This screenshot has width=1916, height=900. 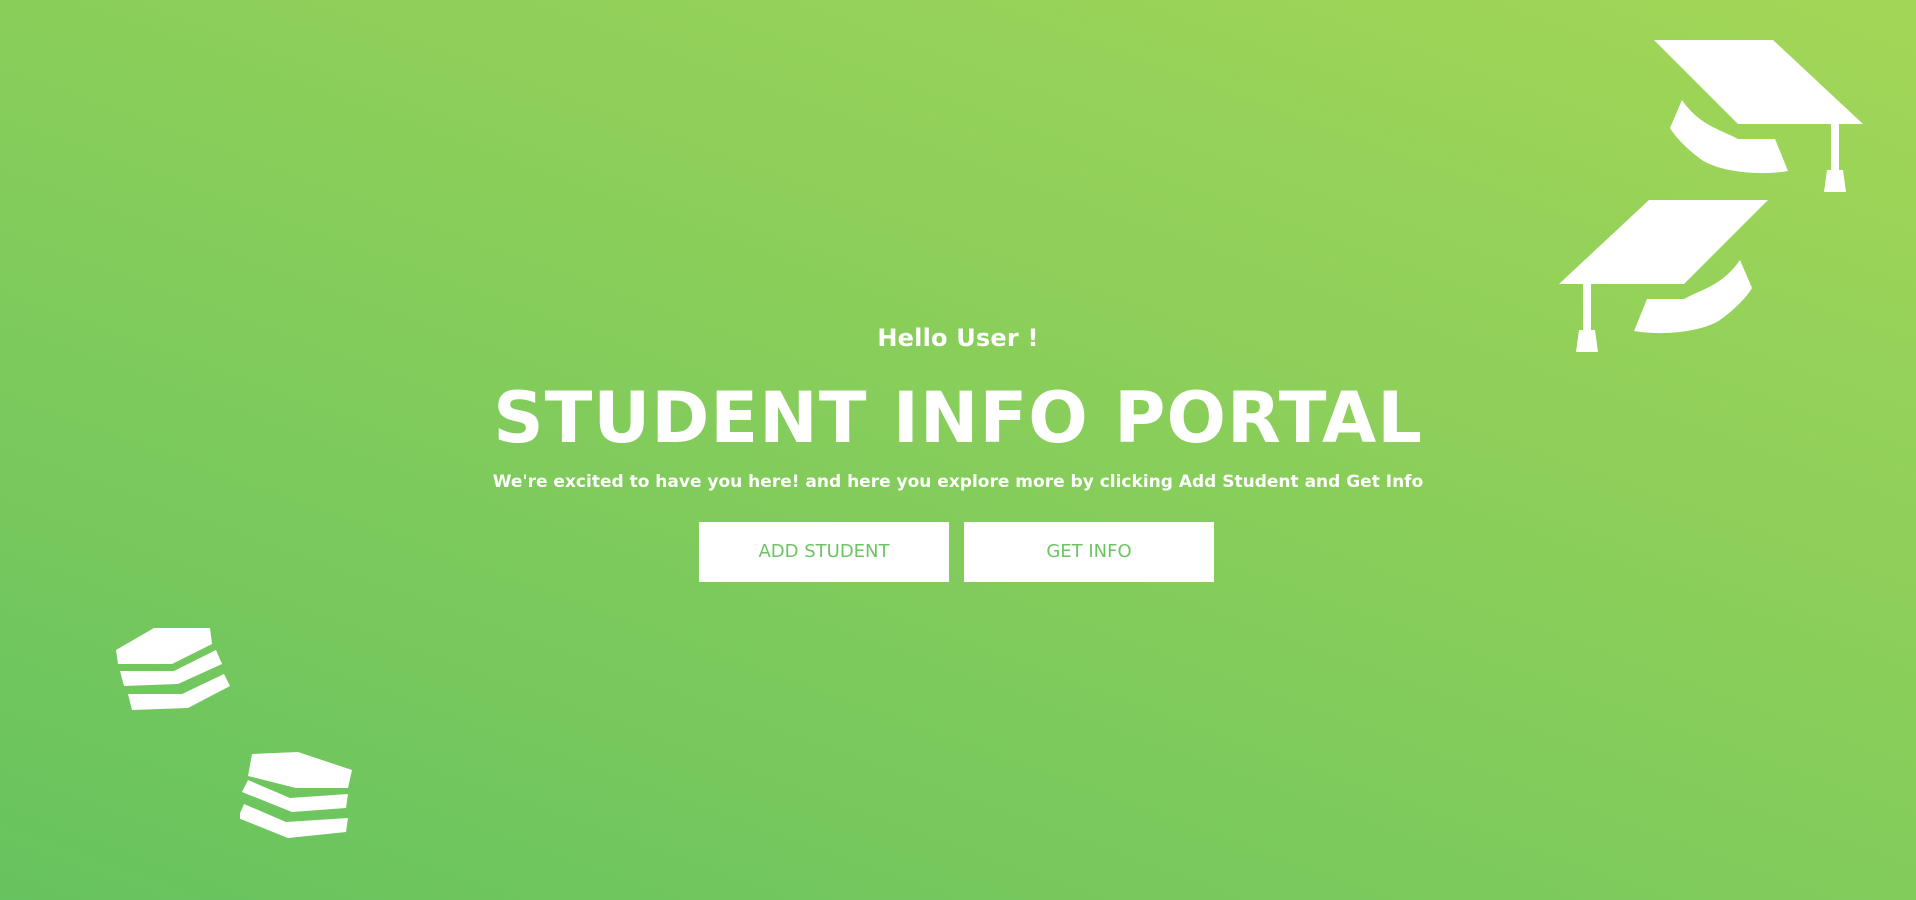 What do you see at coordinates (1089, 552) in the screenshot?
I see `get-info-button: GET INFO` at bounding box center [1089, 552].